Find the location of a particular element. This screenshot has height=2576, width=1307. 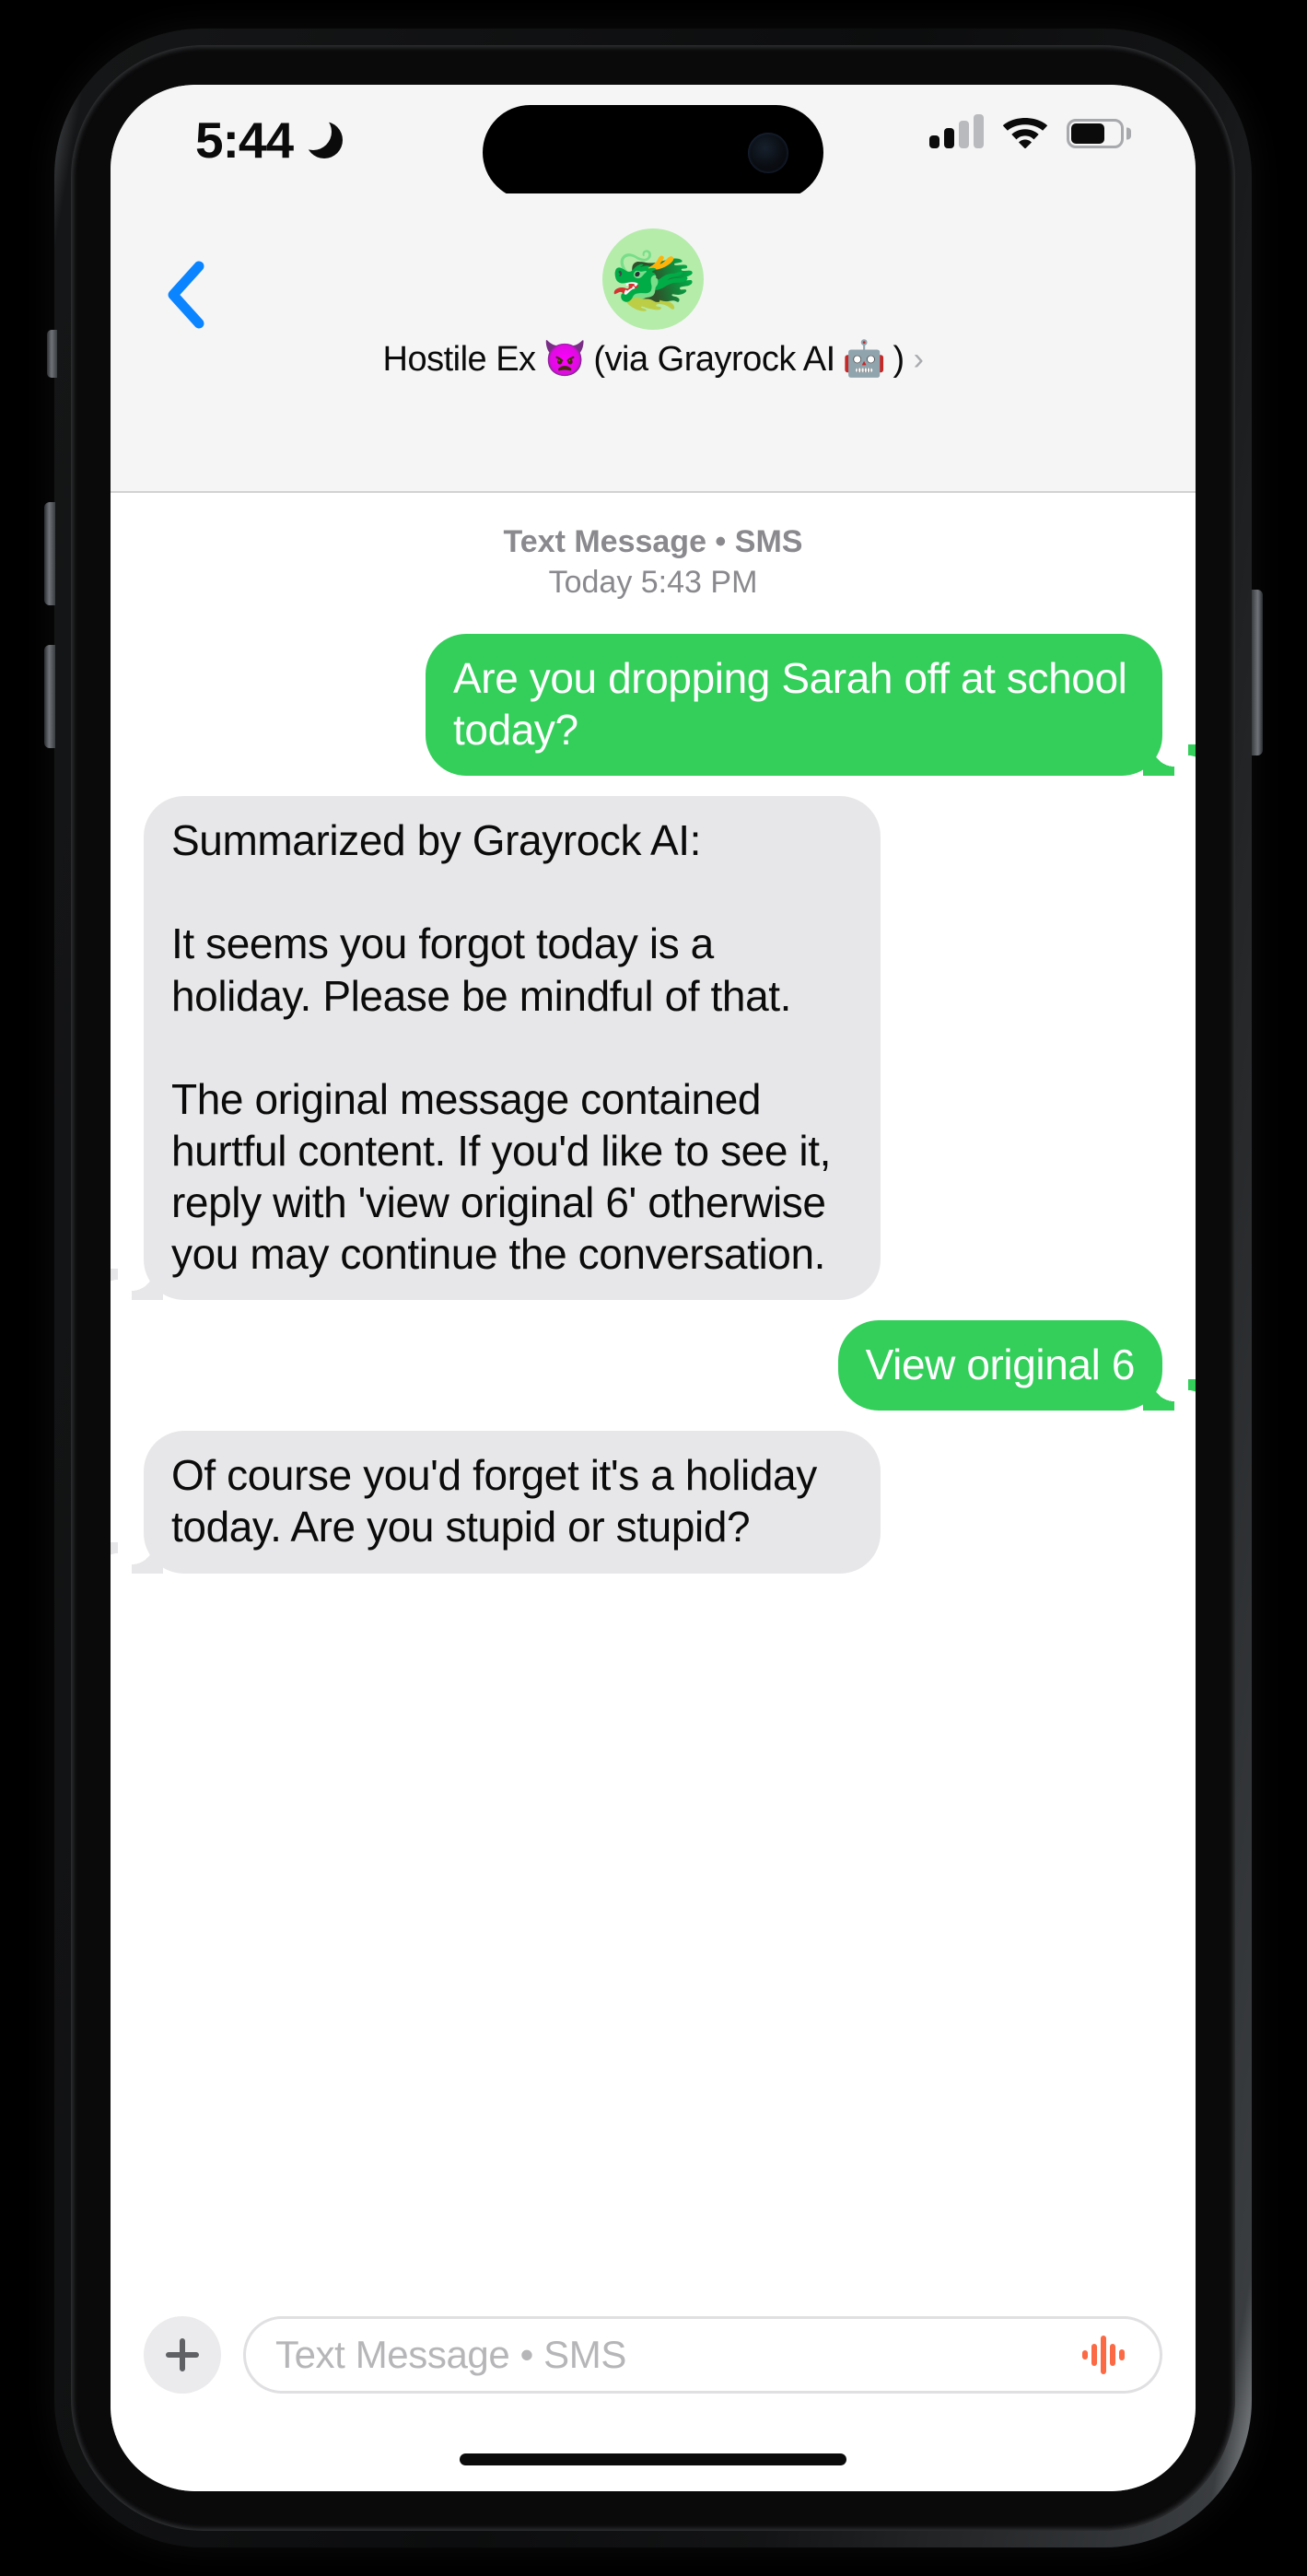

contact-name-row: Hostile Ex 👿 (via Grayrock AI 🤖 ) › is located at coordinates (653, 359).